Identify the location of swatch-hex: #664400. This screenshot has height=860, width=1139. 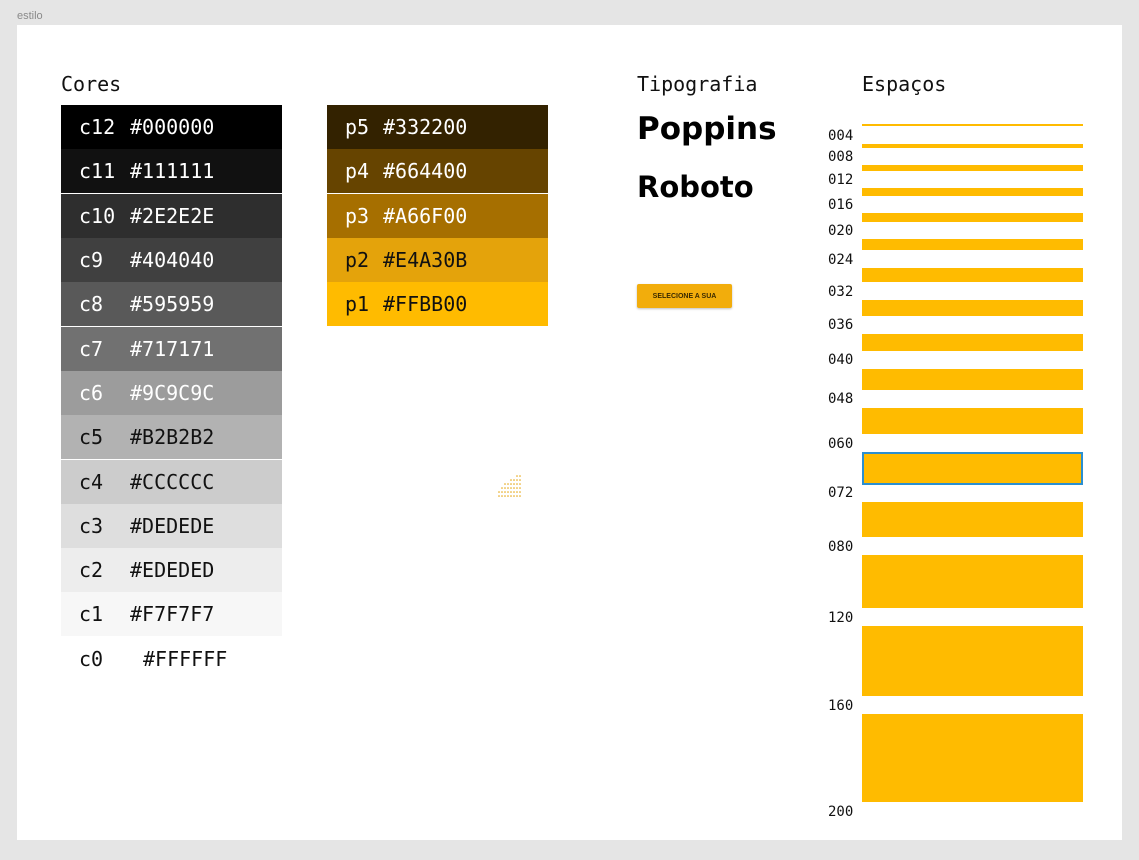
(425, 171).